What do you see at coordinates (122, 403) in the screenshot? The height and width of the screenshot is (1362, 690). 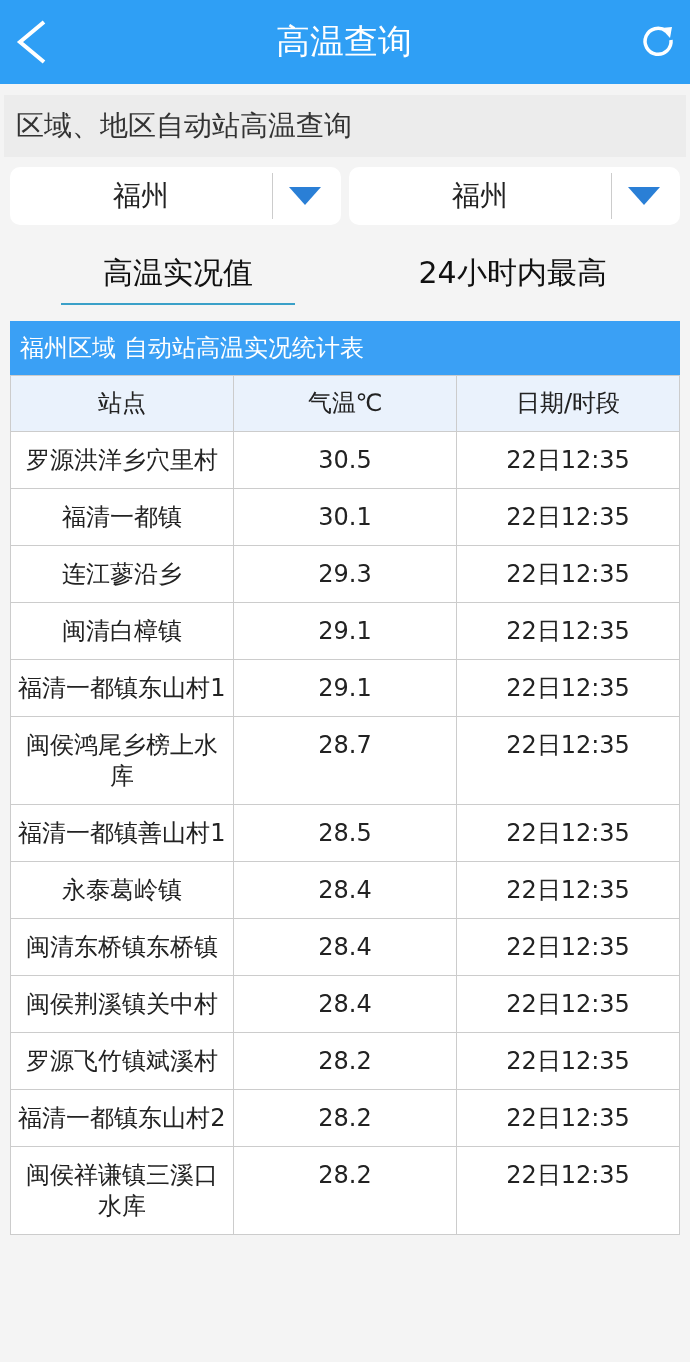 I see `column-header: 站点` at bounding box center [122, 403].